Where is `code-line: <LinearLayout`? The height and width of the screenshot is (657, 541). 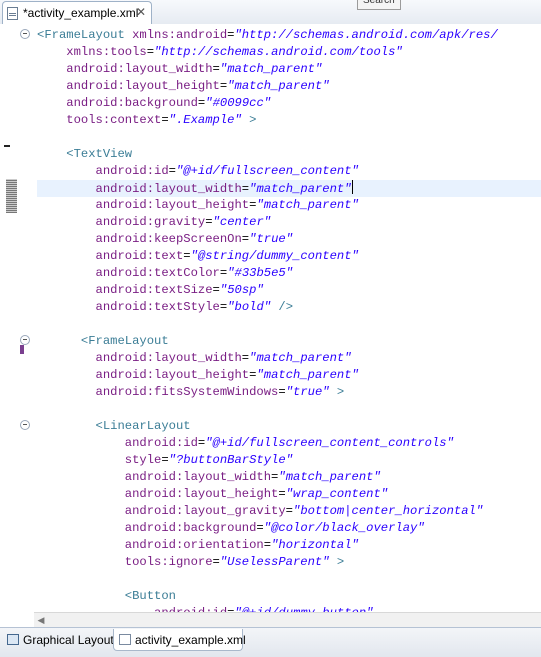 code-line: <LinearLayout is located at coordinates (289, 426).